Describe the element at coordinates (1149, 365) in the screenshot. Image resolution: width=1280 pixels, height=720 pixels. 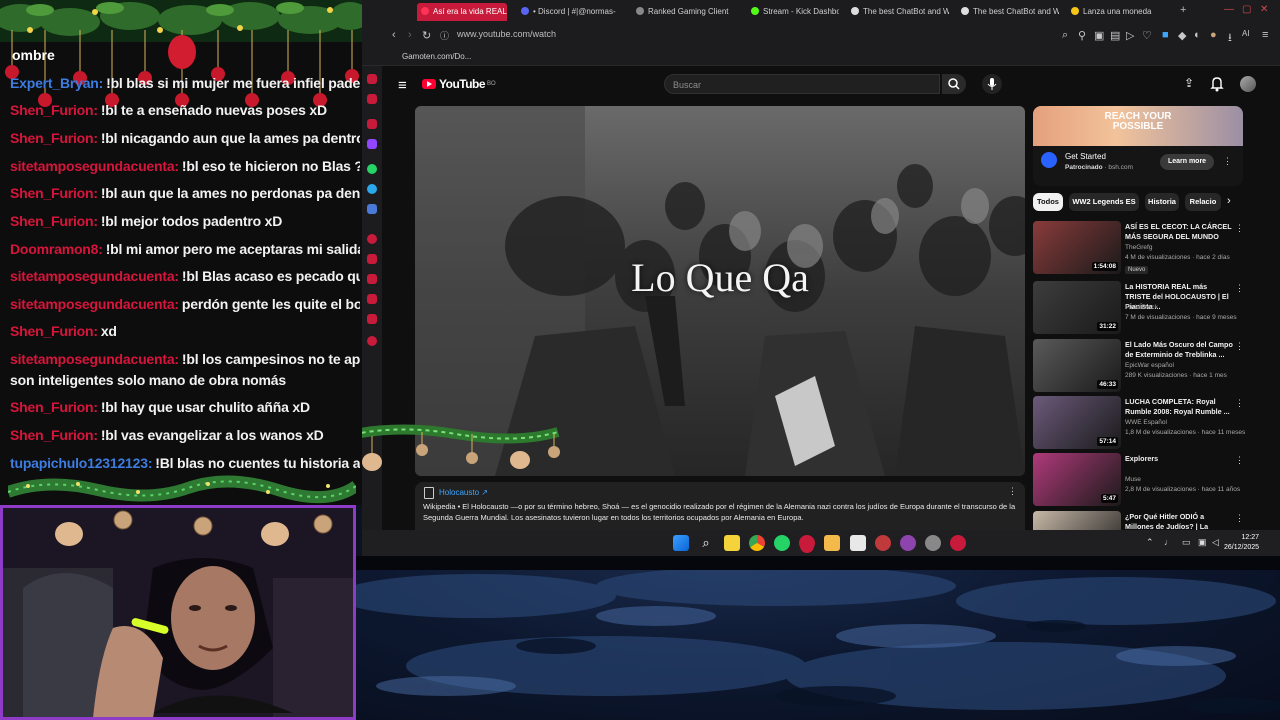
I see `channel-name: EpicWar español` at that location.